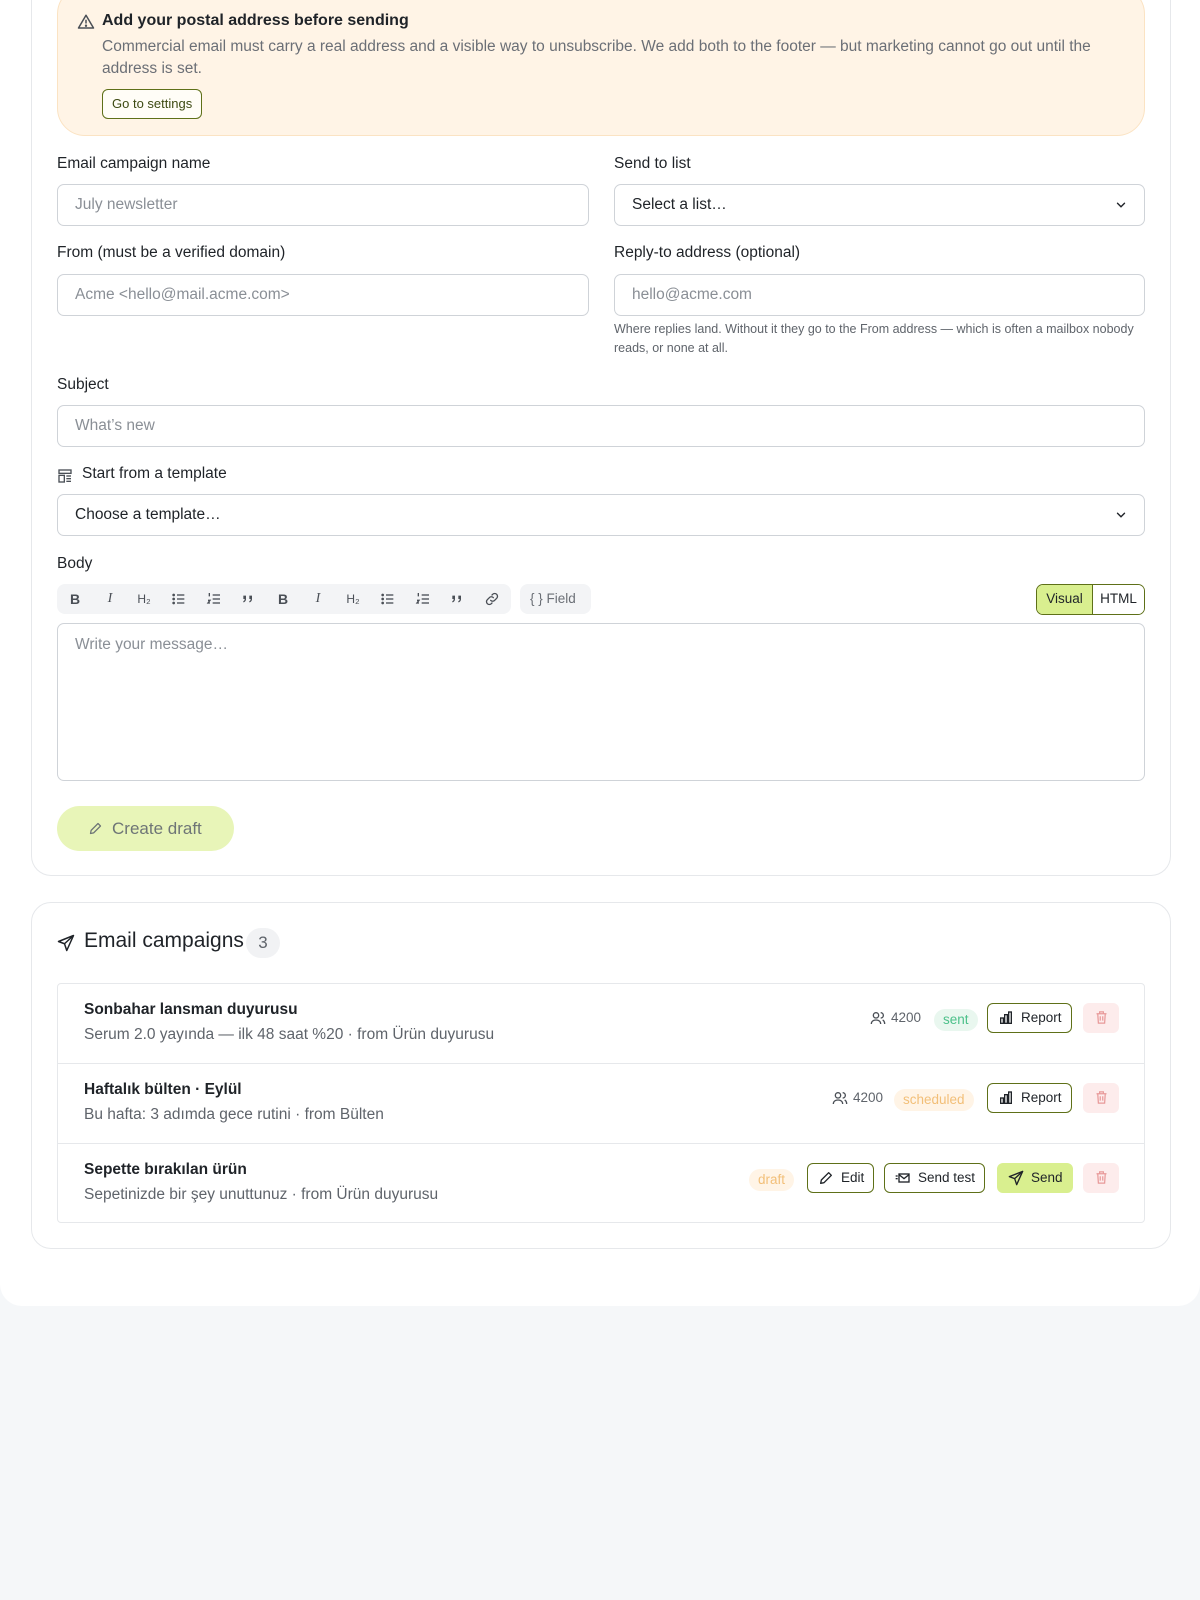 This screenshot has width=1200, height=1600. I want to click on template-label: Start from a template, so click(154, 473).